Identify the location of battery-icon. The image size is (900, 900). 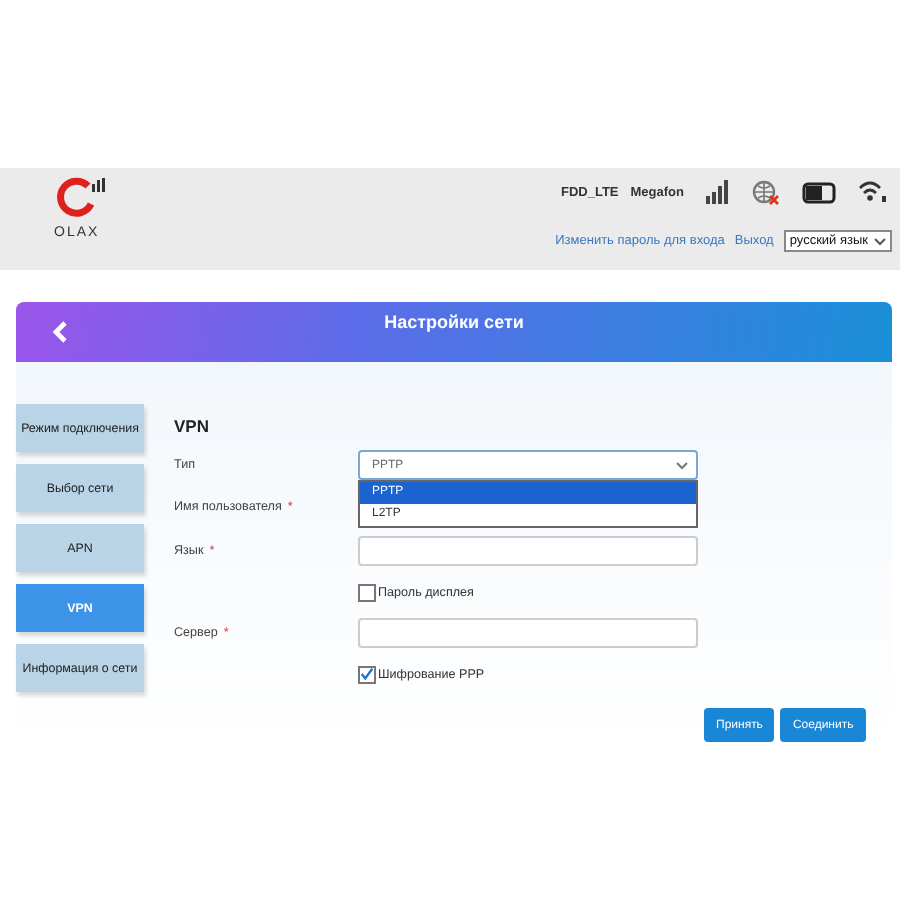
(819, 192).